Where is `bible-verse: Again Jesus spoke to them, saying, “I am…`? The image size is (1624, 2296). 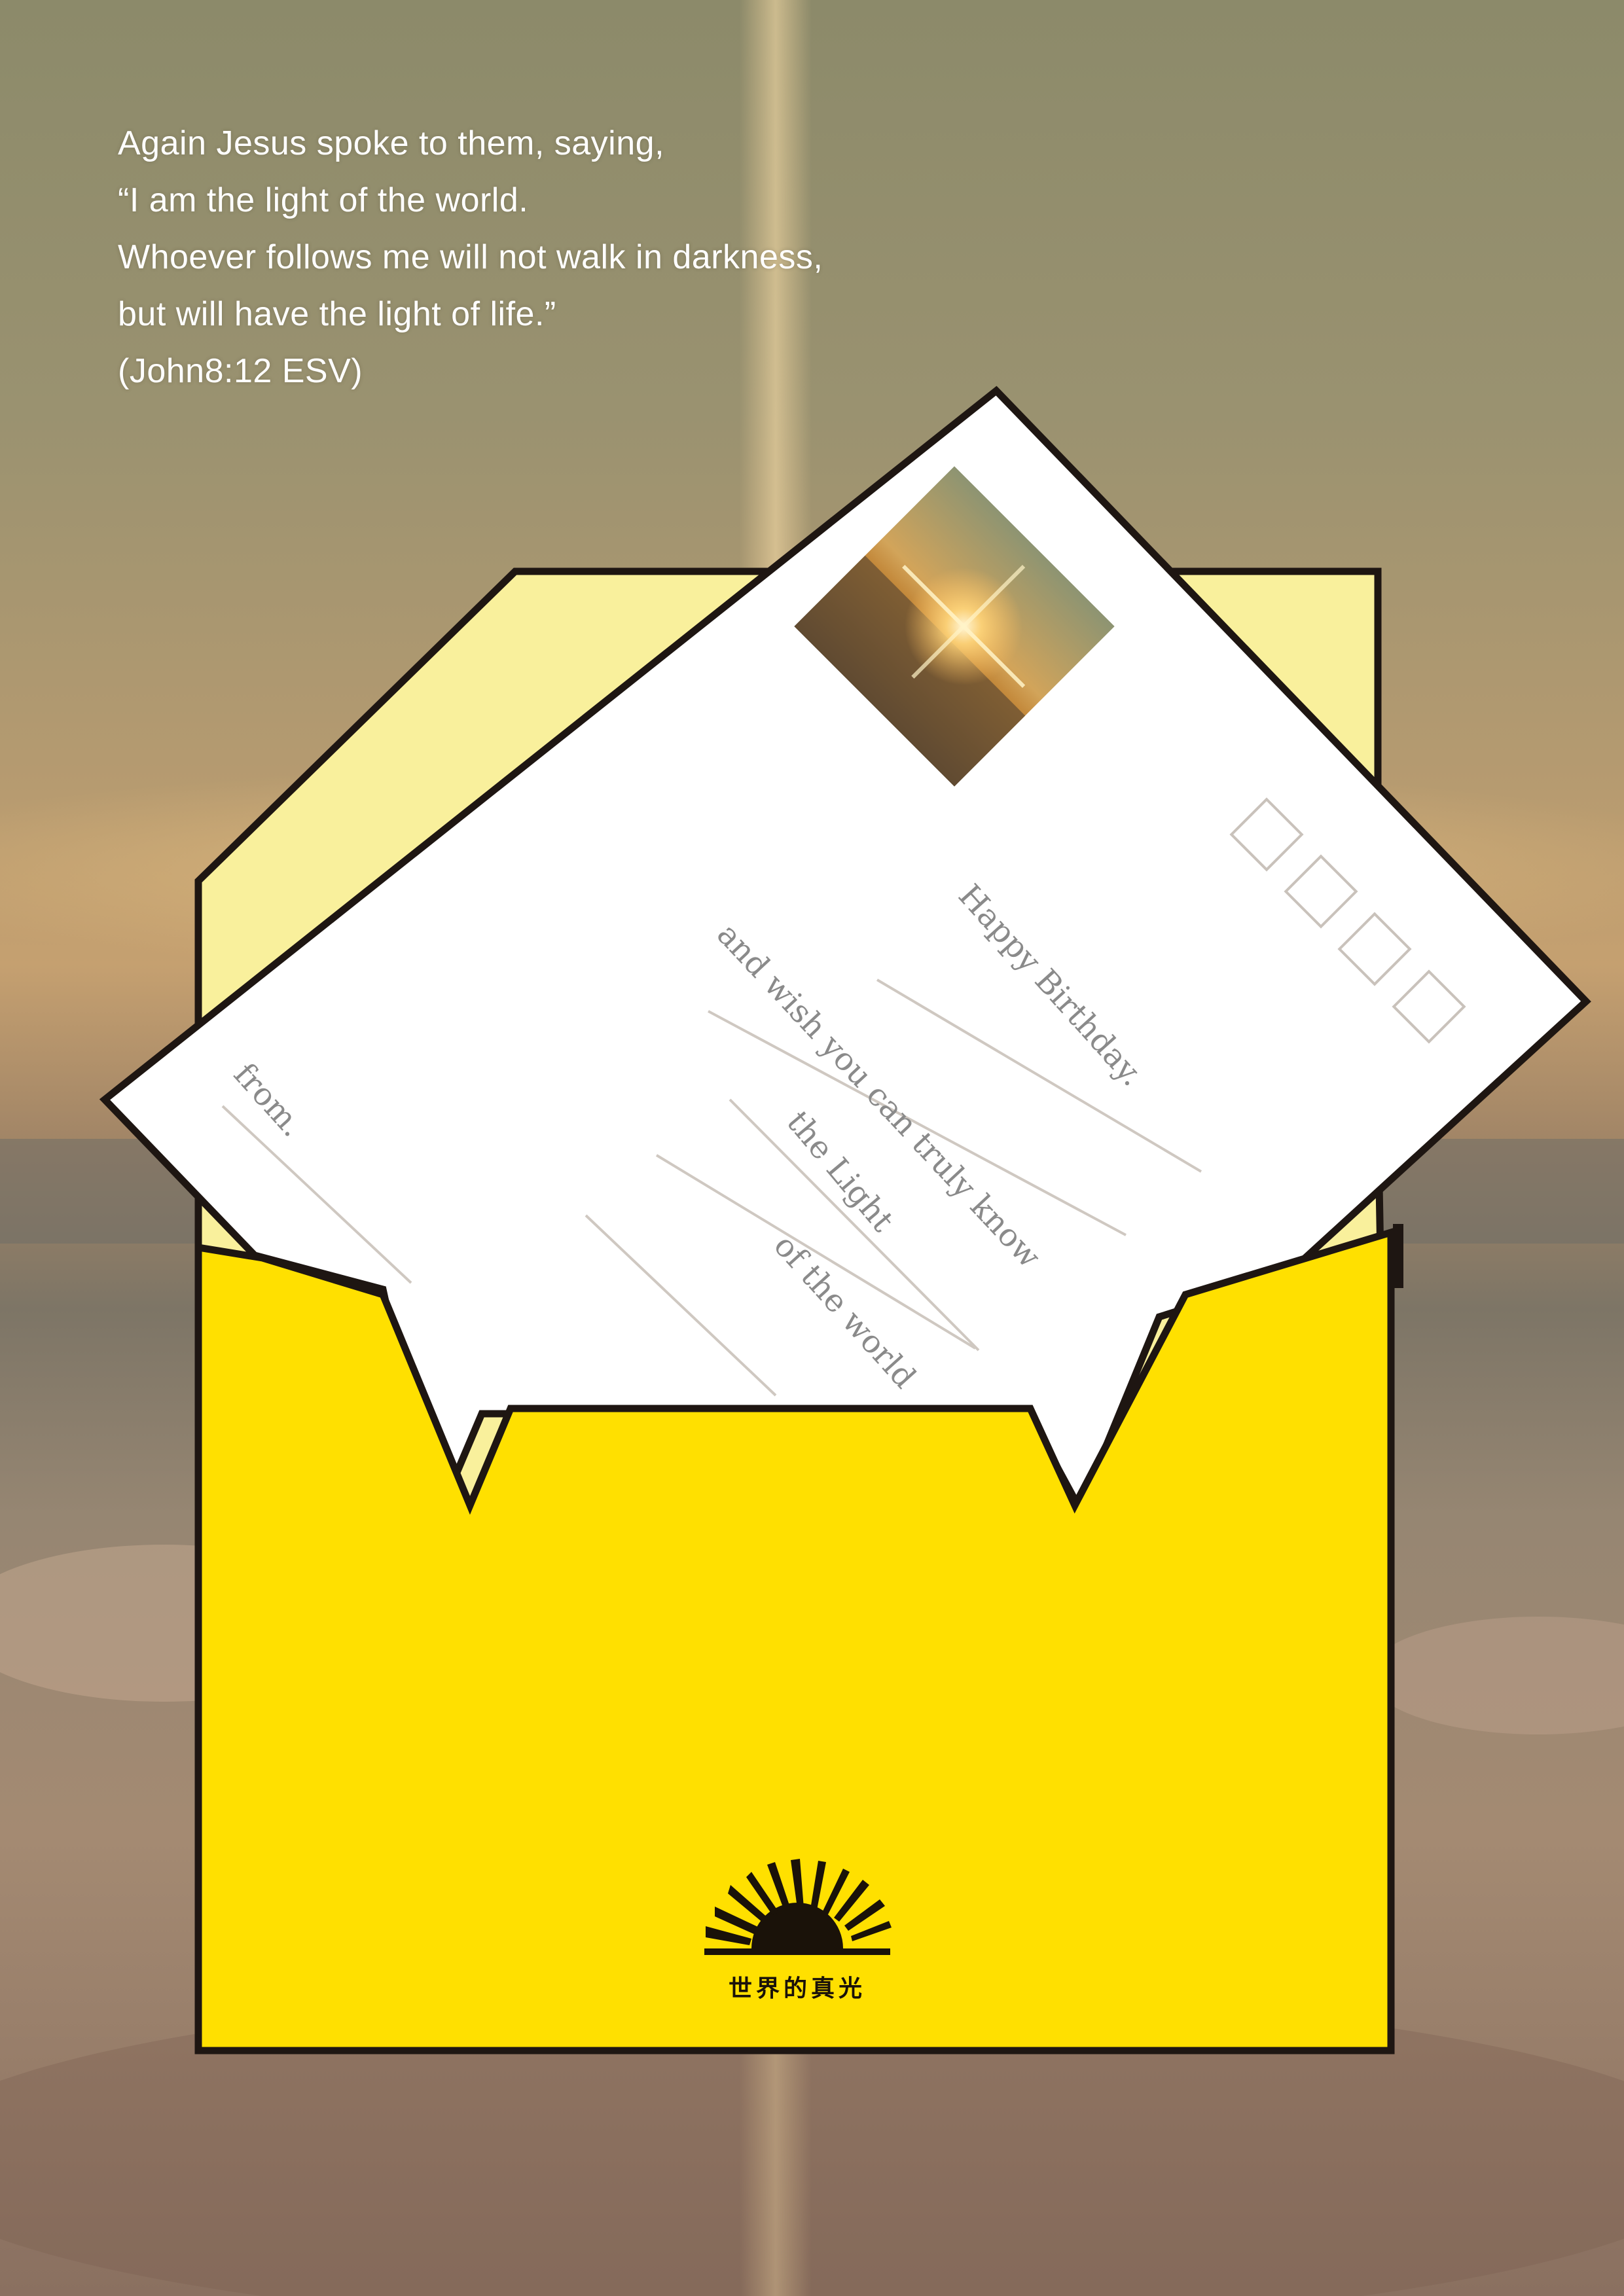 bible-verse: Again Jesus spoke to them, saying, “I am… is located at coordinates (471, 257).